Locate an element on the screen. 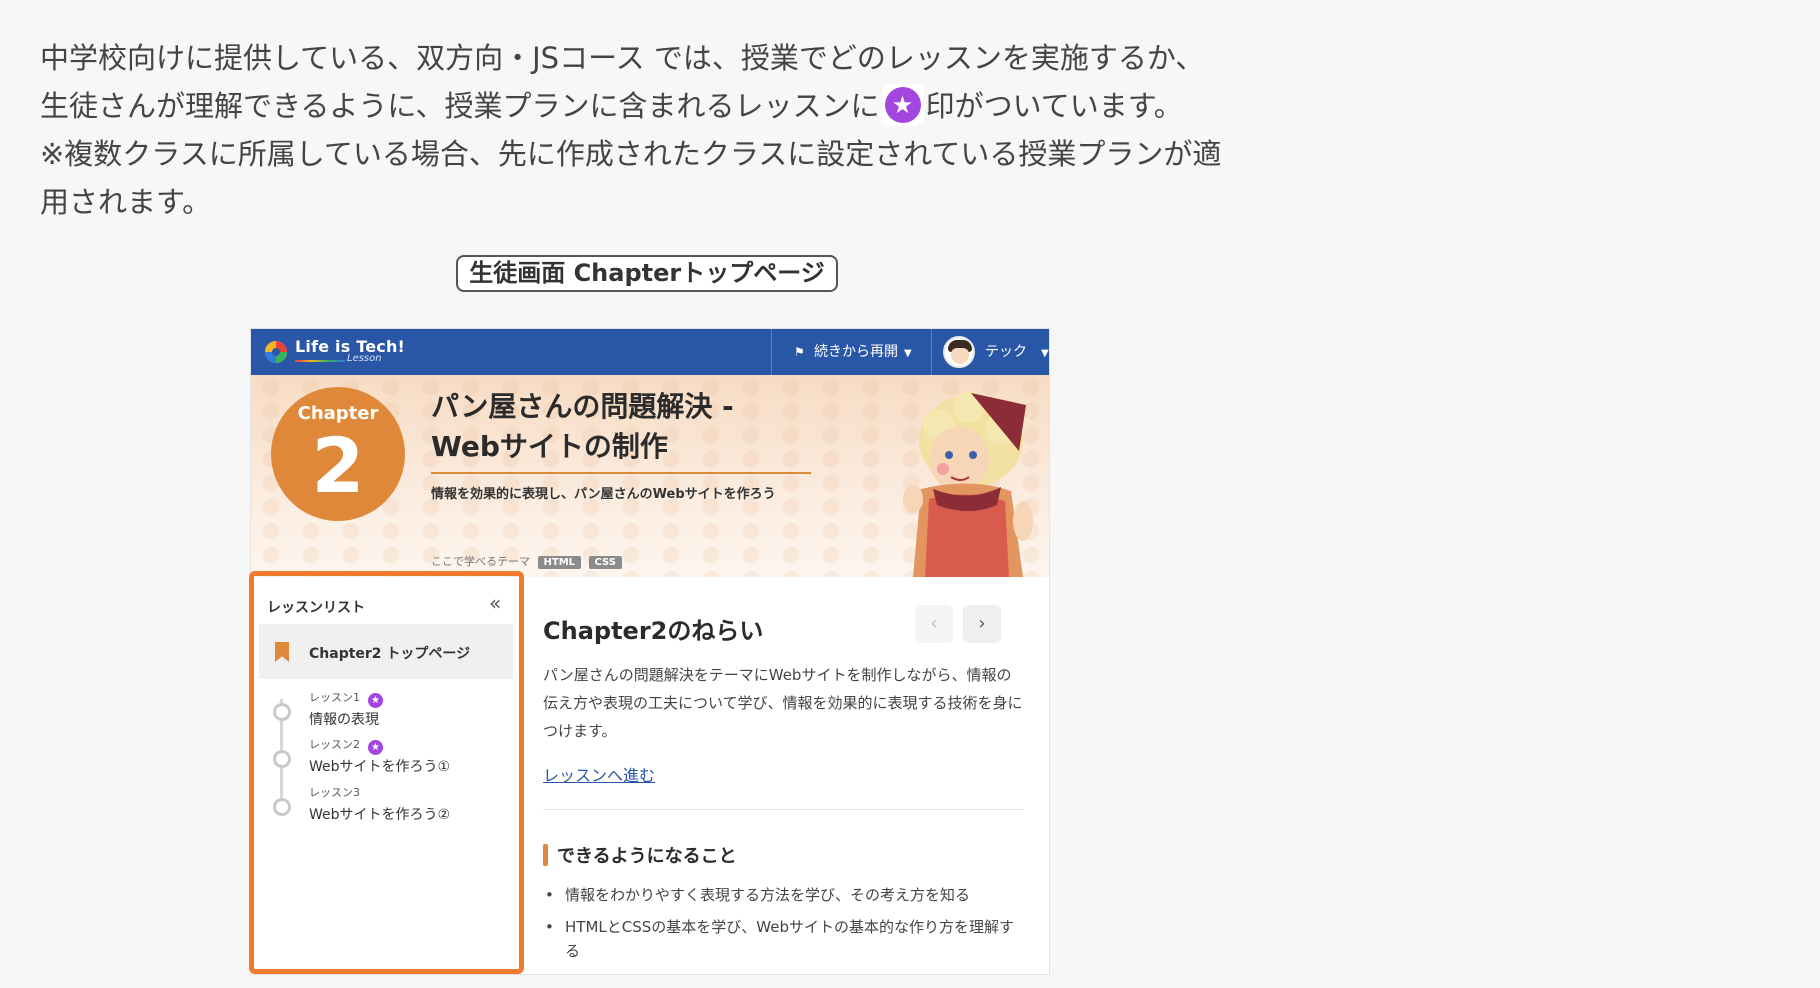 This screenshot has height=988, width=1820. chapter-number: 2 is located at coordinates (338, 465).